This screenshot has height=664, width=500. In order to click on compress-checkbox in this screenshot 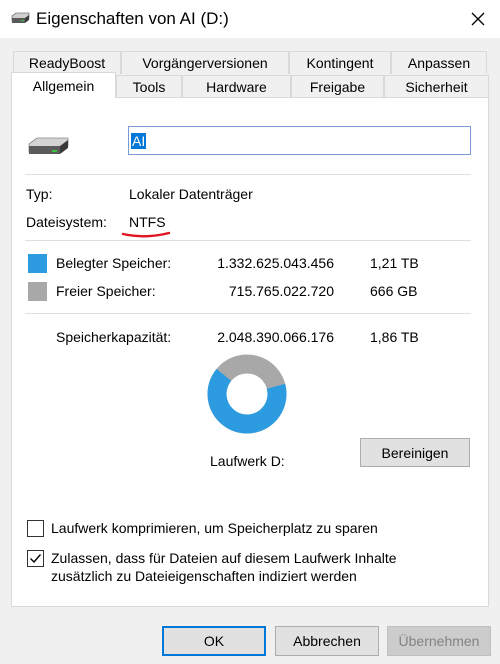, I will do `click(35, 528)`.